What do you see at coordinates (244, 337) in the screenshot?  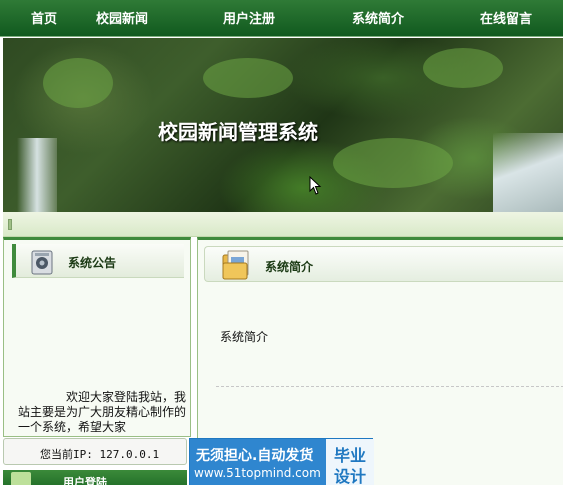 I see `section-body-text: 系统简介` at bounding box center [244, 337].